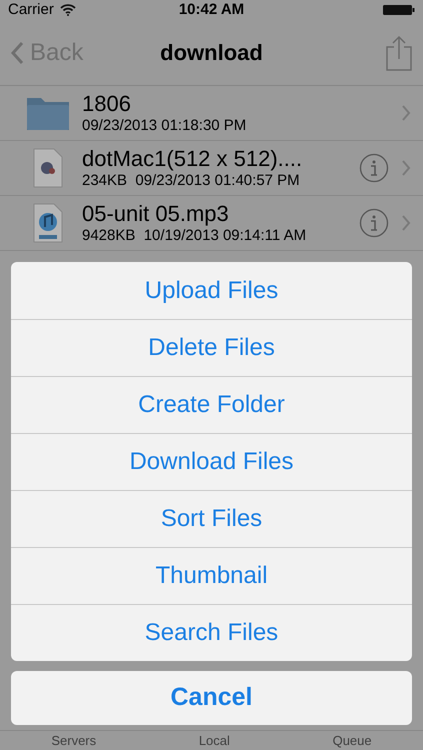 Image resolution: width=423 pixels, height=750 pixels. I want to click on file-details: 09/23/2013 01:18:30 PM, so click(165, 126).